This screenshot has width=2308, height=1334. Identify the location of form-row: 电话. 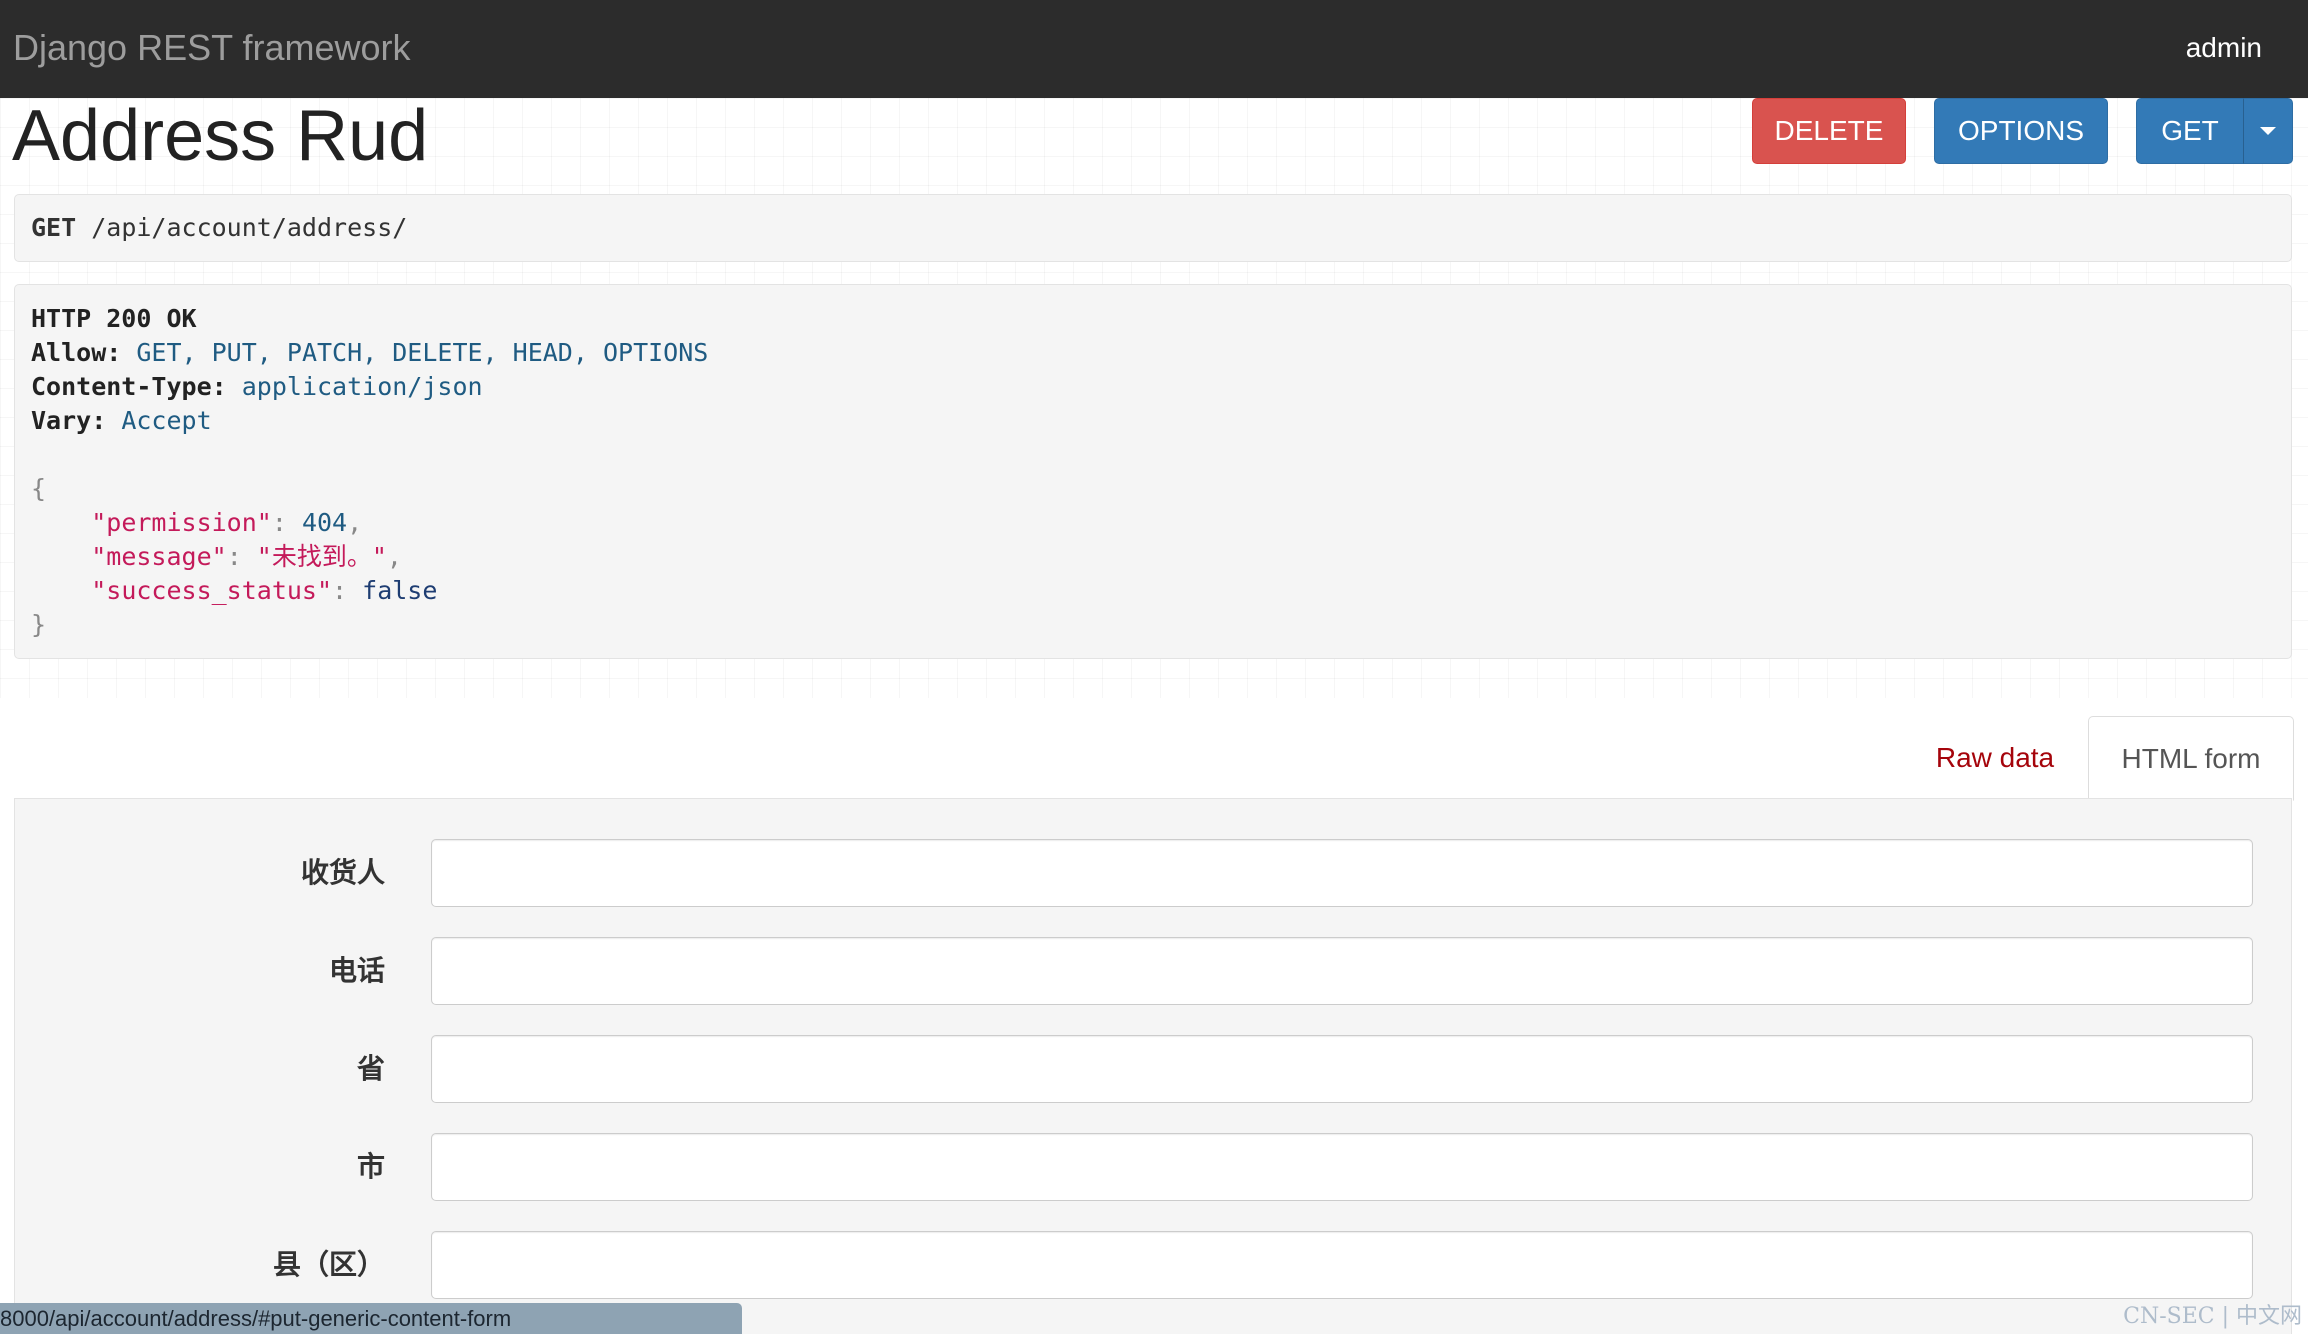
(1153, 971).